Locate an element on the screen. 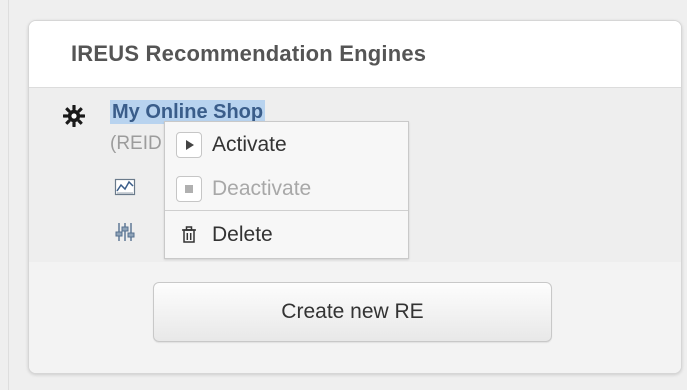  chart-icon is located at coordinates (125, 187).